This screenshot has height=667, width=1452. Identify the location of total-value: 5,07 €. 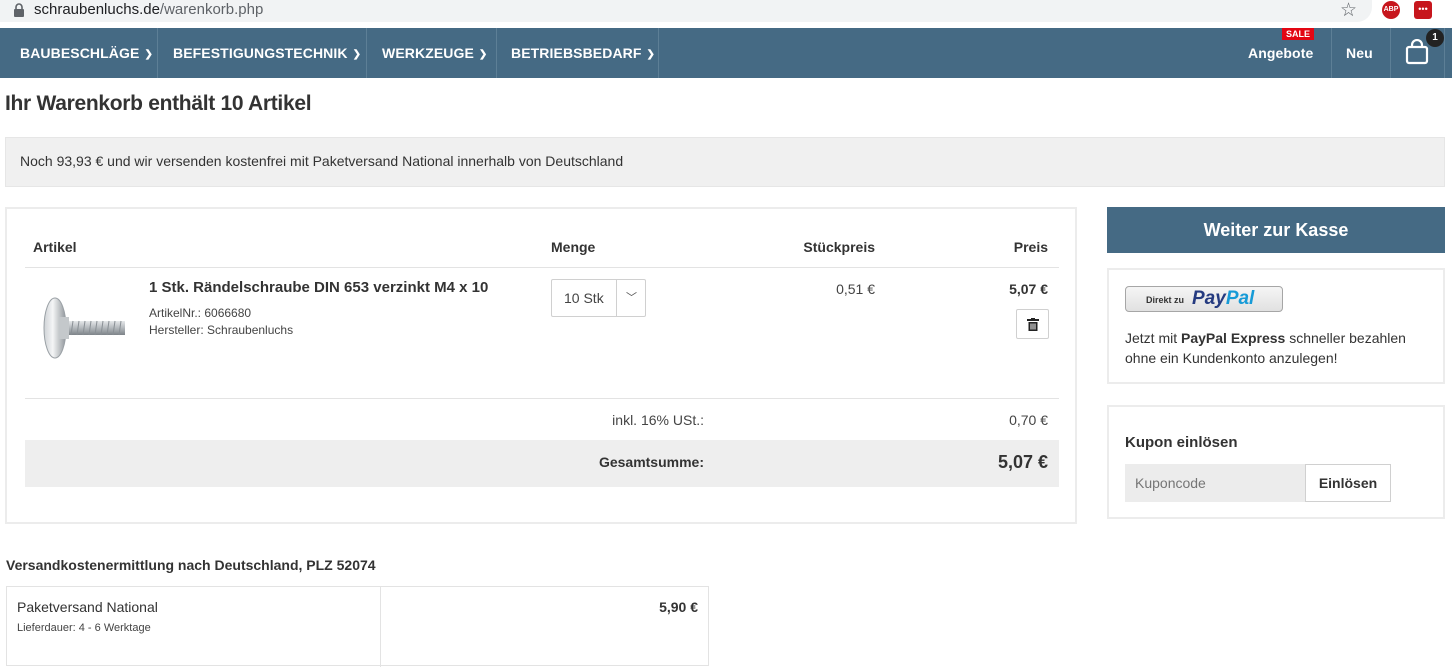
(1022, 462).